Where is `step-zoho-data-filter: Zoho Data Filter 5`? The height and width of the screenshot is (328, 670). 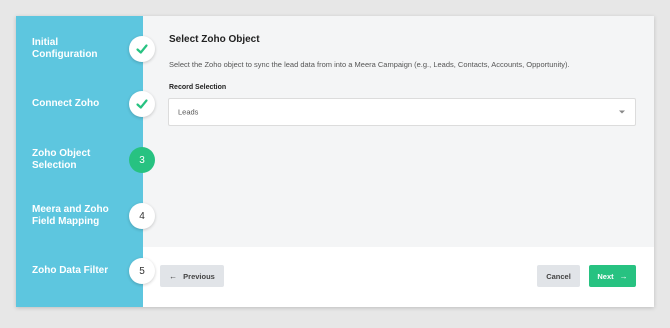 step-zoho-data-filter: Zoho Data Filter 5 is located at coordinates (96, 271).